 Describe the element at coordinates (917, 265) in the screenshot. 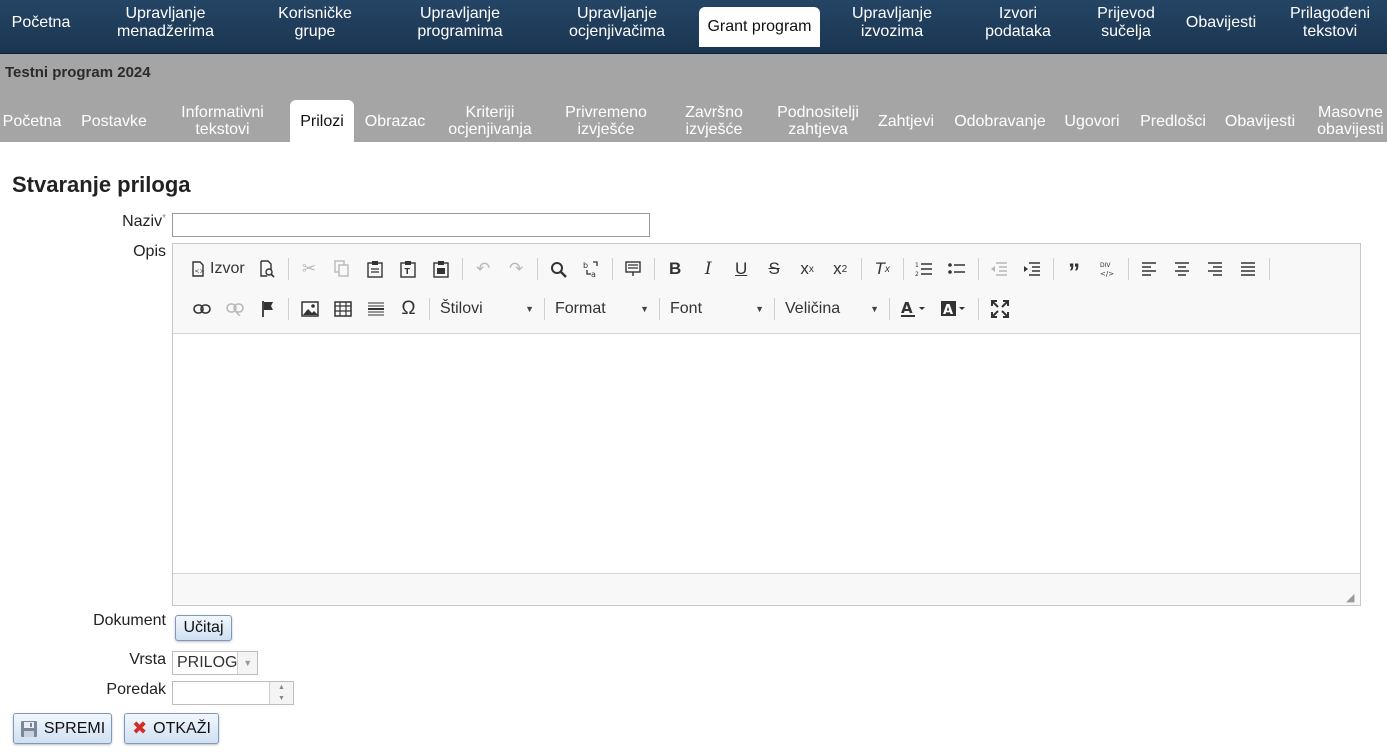

I see `svg-text: 1` at that location.